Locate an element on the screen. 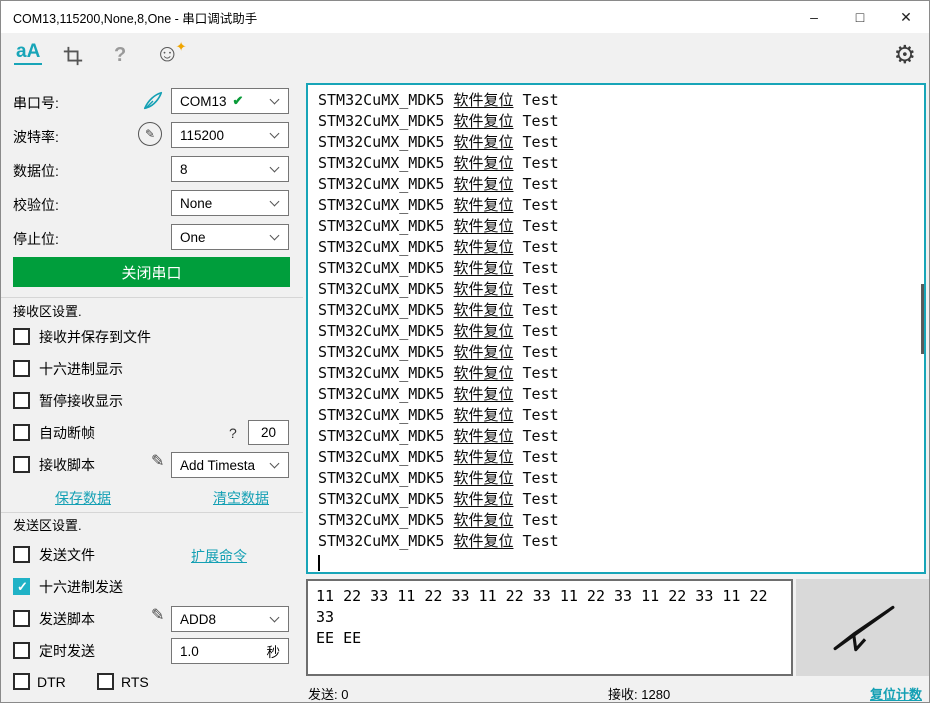 The width and height of the screenshot is (930, 703). crop-button is located at coordinates (73, 58).